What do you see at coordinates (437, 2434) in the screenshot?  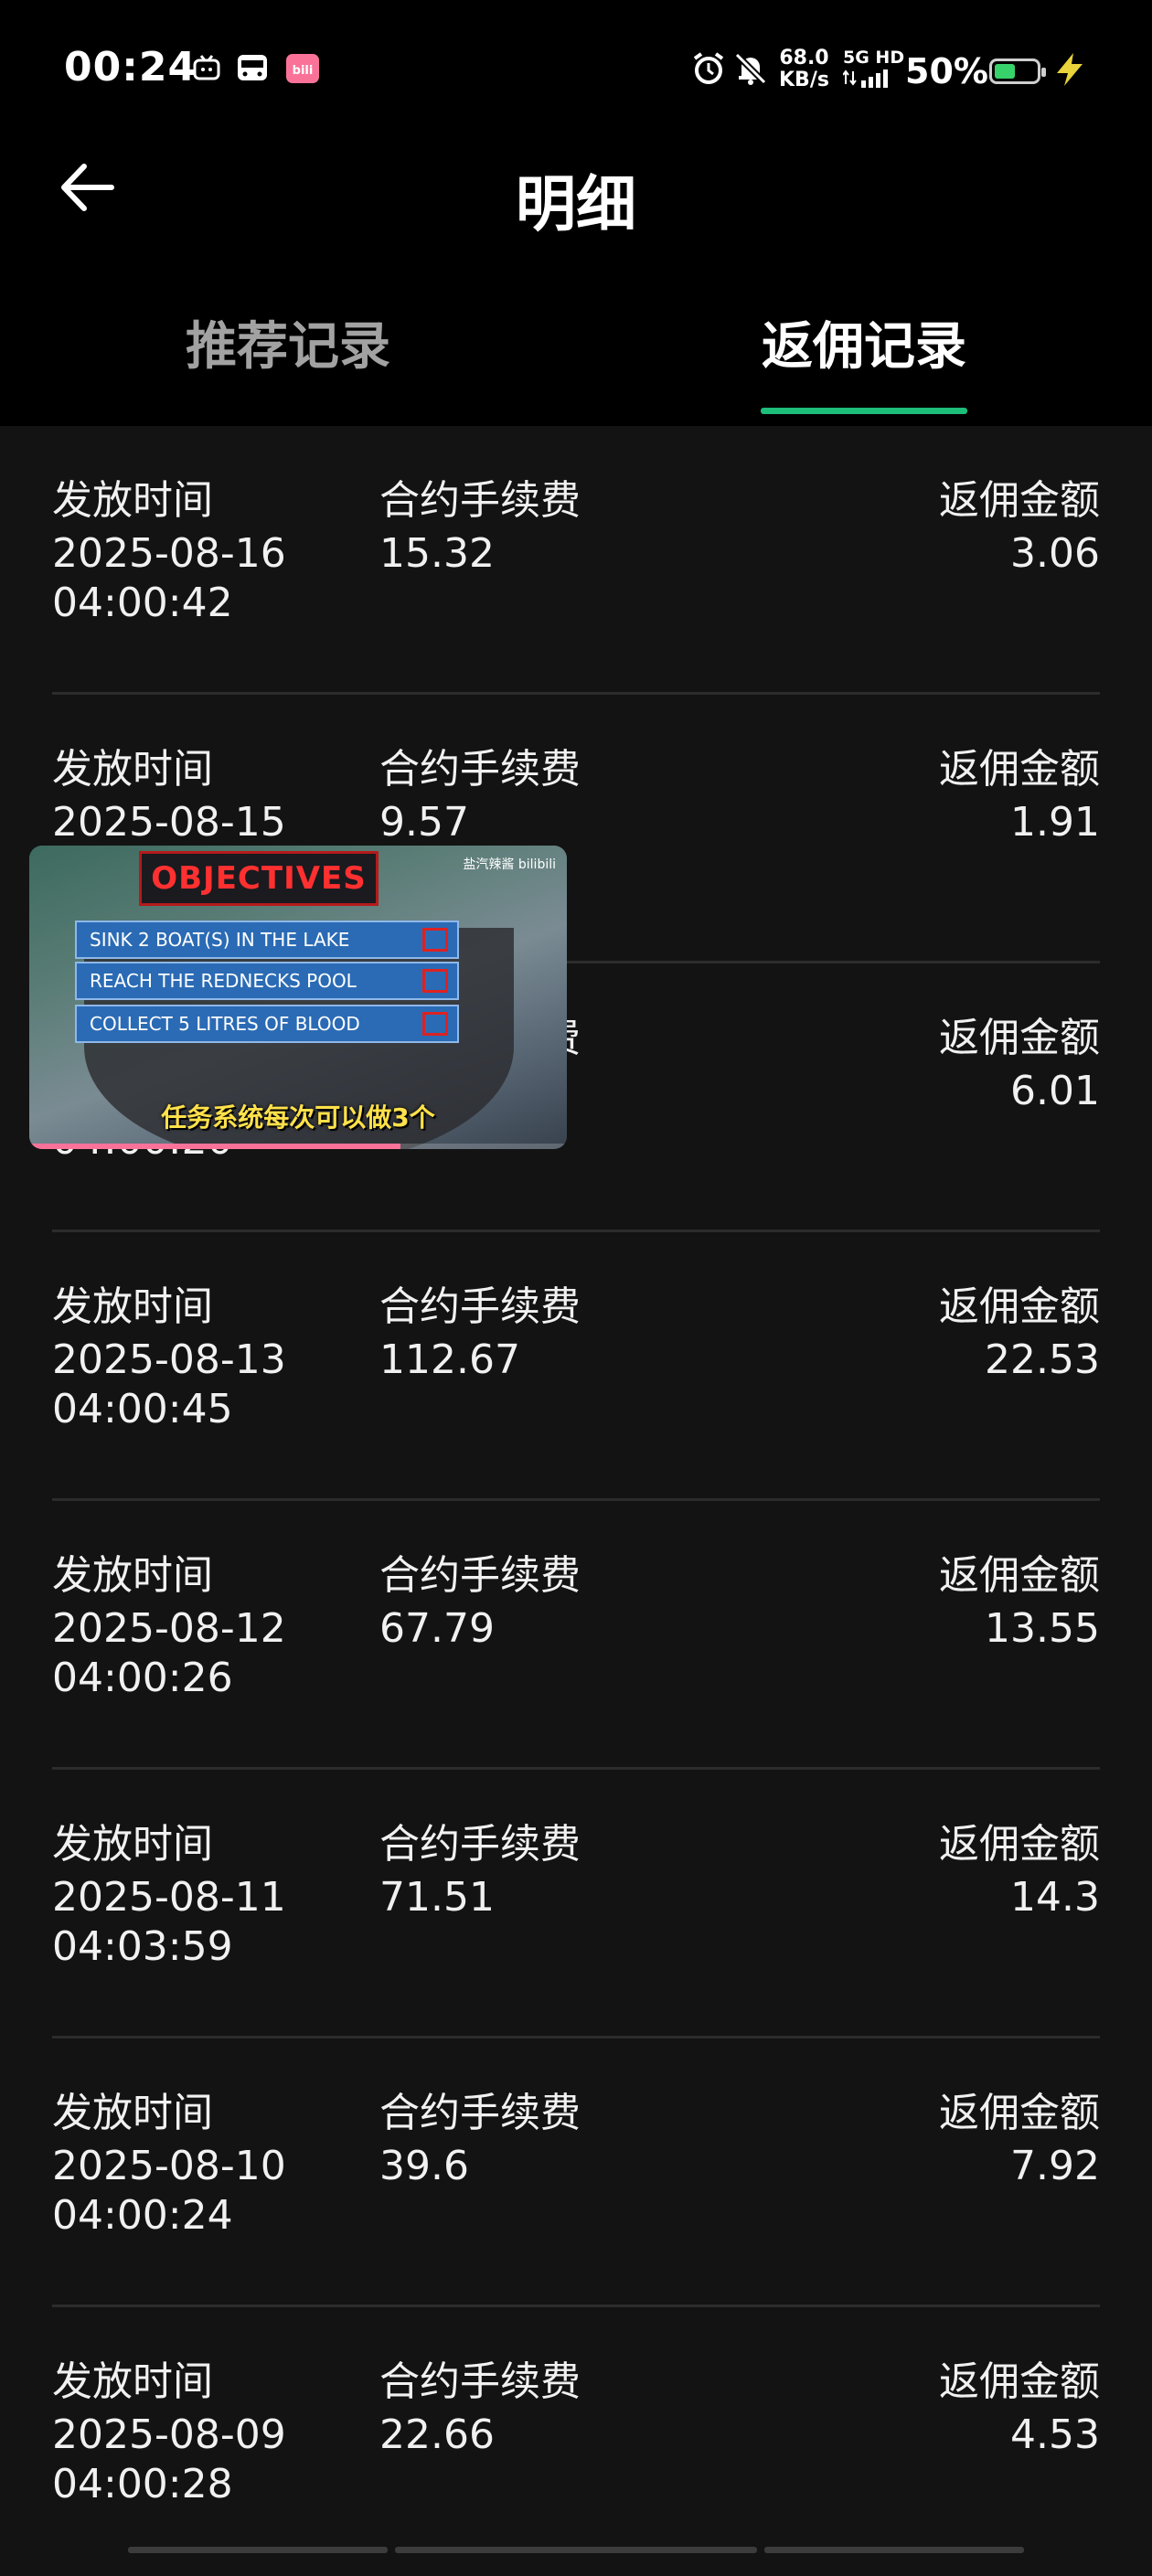 I see `fee-value: 22.66` at bounding box center [437, 2434].